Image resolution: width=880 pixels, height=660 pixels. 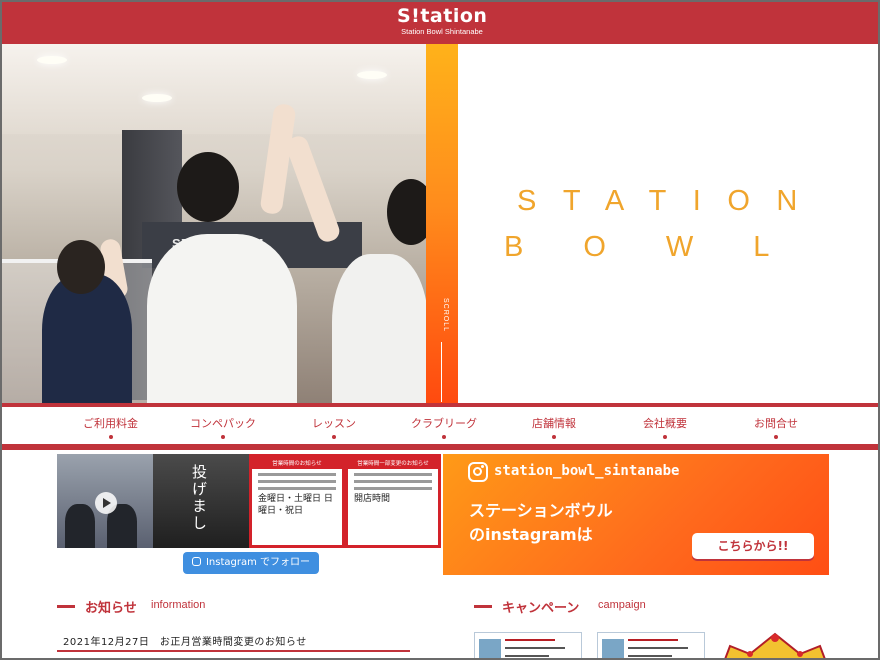 I want to click on follow-label: Instagram でフォロー, so click(x=258, y=562).